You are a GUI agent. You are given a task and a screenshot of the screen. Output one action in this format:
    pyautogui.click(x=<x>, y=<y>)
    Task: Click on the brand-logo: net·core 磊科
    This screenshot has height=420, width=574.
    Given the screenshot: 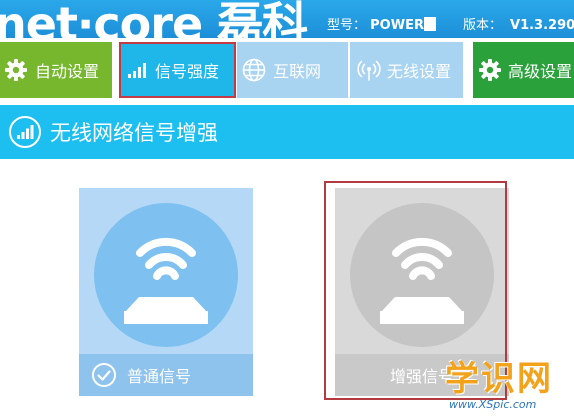 What is the action you would take?
    pyautogui.click(x=154, y=19)
    